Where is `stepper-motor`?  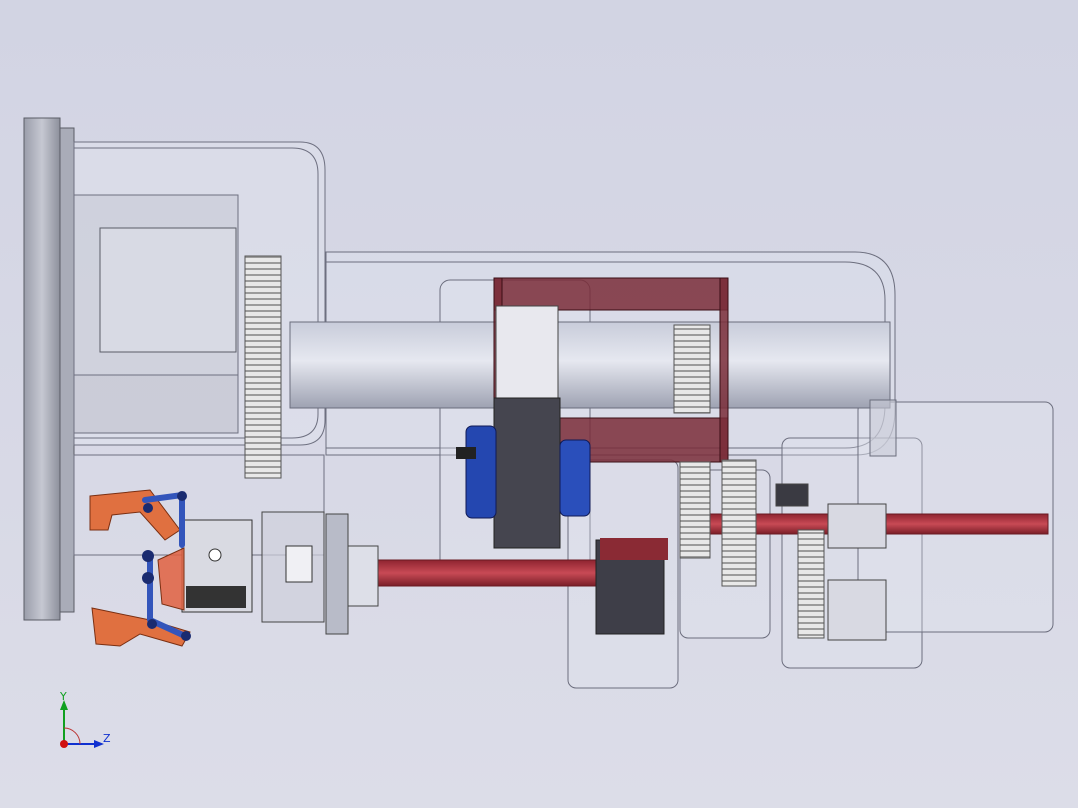 stepper-motor is located at coordinates (280, 573).